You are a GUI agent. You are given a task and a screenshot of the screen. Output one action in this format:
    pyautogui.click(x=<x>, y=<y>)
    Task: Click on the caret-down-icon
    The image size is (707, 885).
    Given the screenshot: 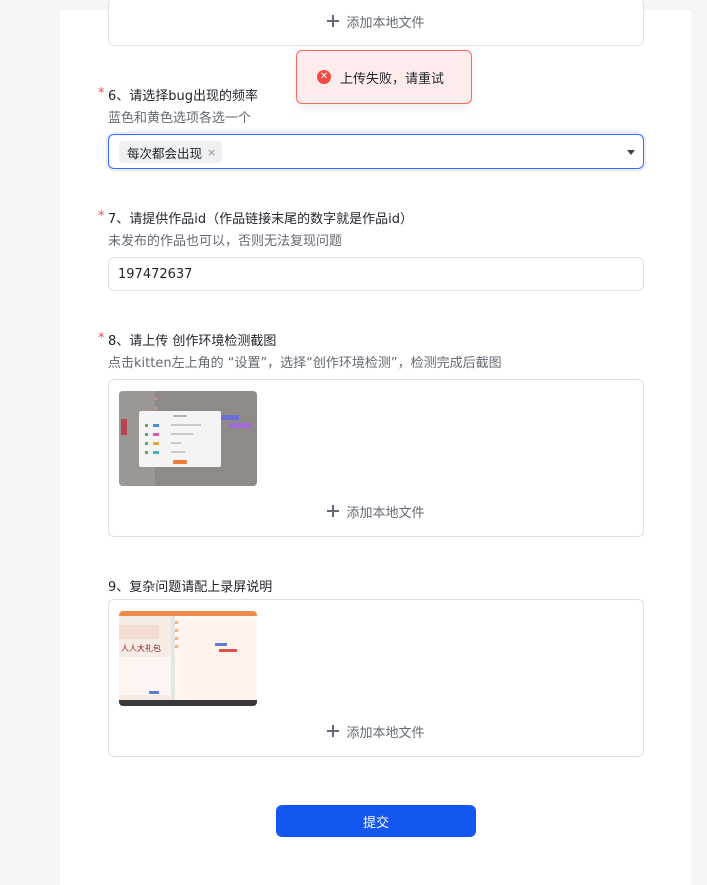 What is the action you would take?
    pyautogui.click(x=631, y=152)
    